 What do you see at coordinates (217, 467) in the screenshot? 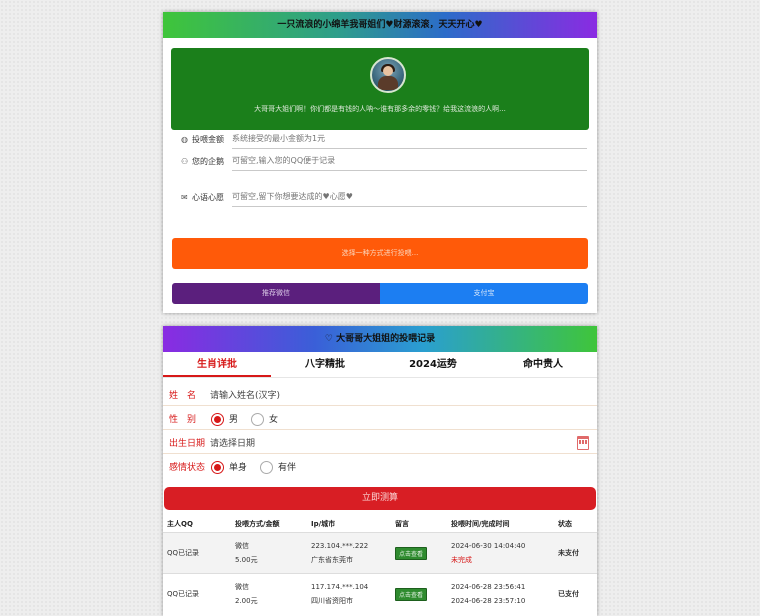
I see `status-single-radio` at bounding box center [217, 467].